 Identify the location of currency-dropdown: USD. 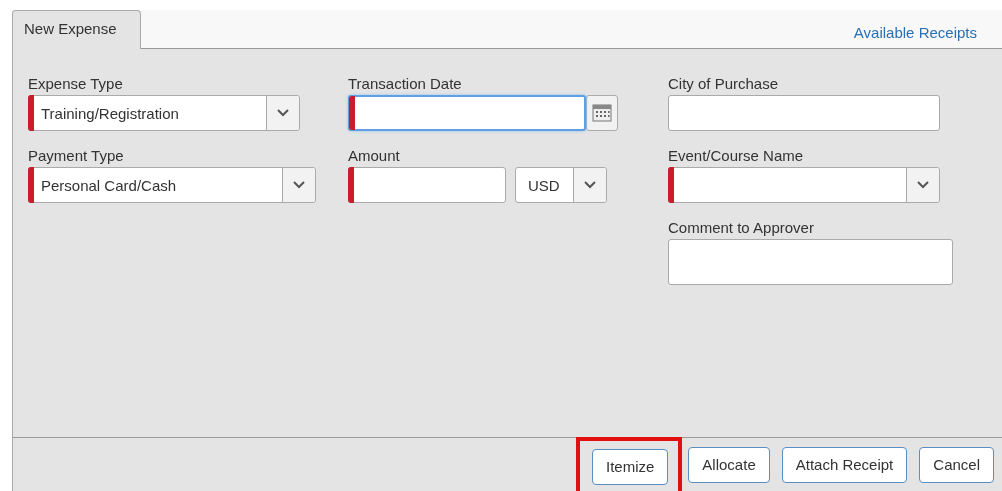
(561, 185).